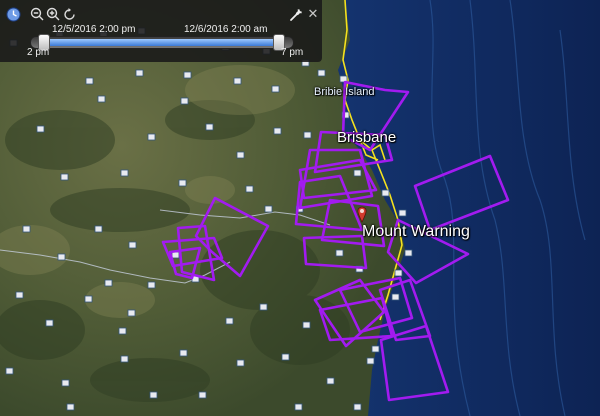 The height and width of the screenshot is (416, 600). I want to click on time-slider-range, so click(162, 42).